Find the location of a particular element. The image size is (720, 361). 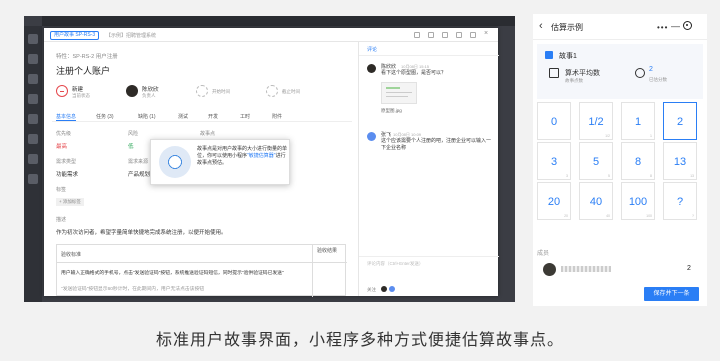

due-date-icon is located at coordinates (272, 91).